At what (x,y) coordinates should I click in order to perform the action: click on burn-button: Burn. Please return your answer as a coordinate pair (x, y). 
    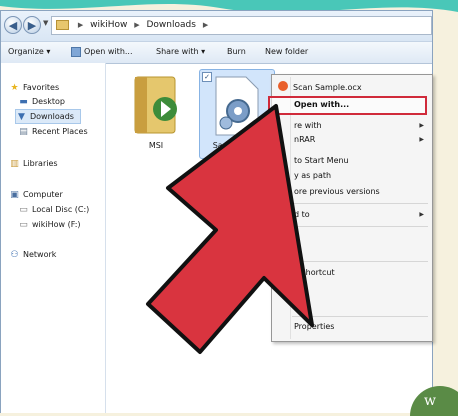
    Looking at the image, I should click on (236, 52).